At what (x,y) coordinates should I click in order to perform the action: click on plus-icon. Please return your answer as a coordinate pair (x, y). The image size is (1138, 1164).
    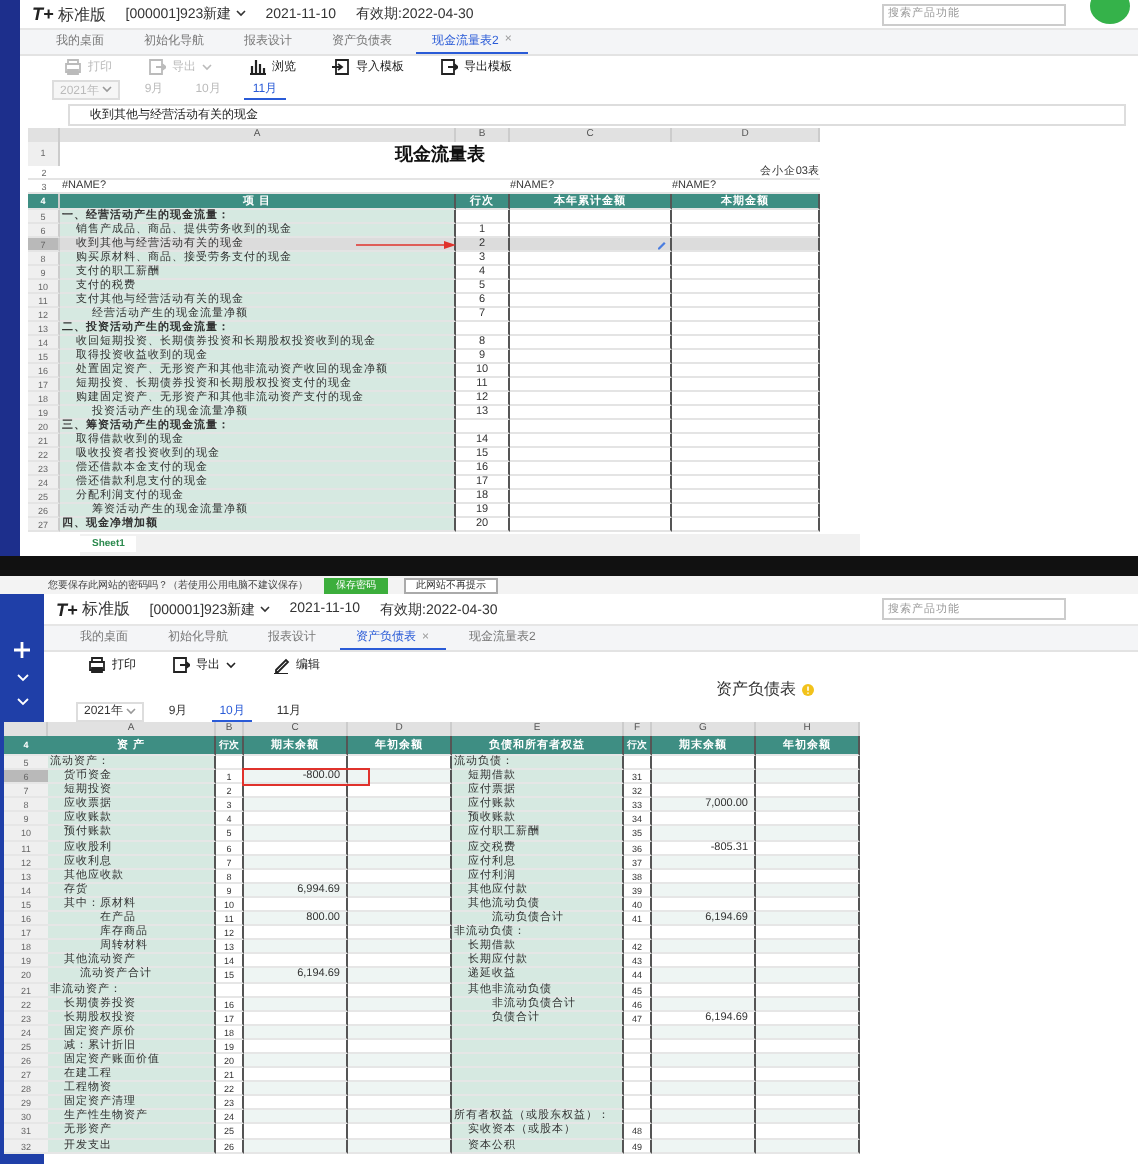
    Looking at the image, I should click on (22, 650).